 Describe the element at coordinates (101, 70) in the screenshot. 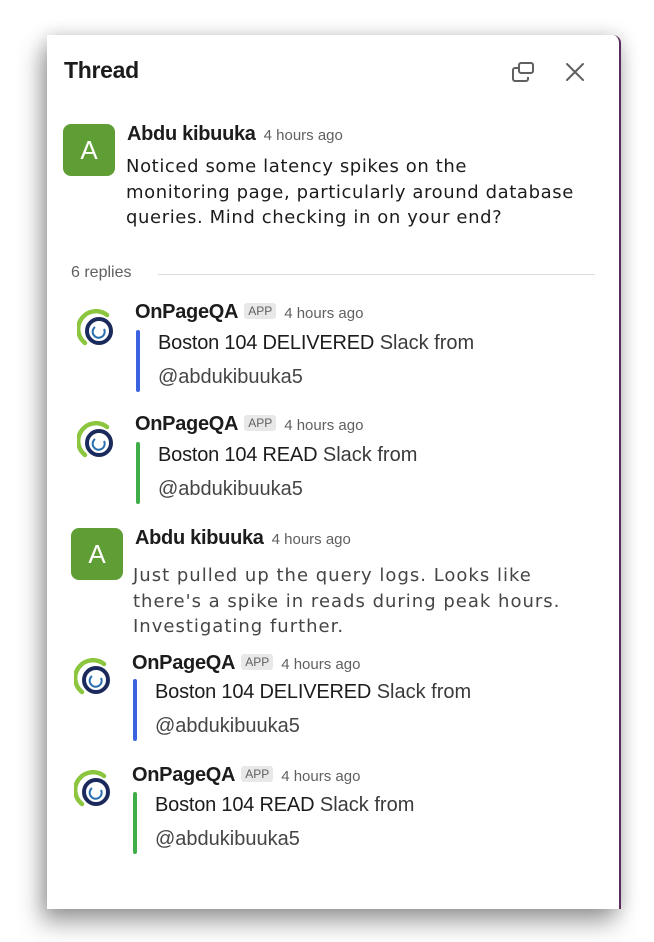

I see `thread-title: Thread` at that location.